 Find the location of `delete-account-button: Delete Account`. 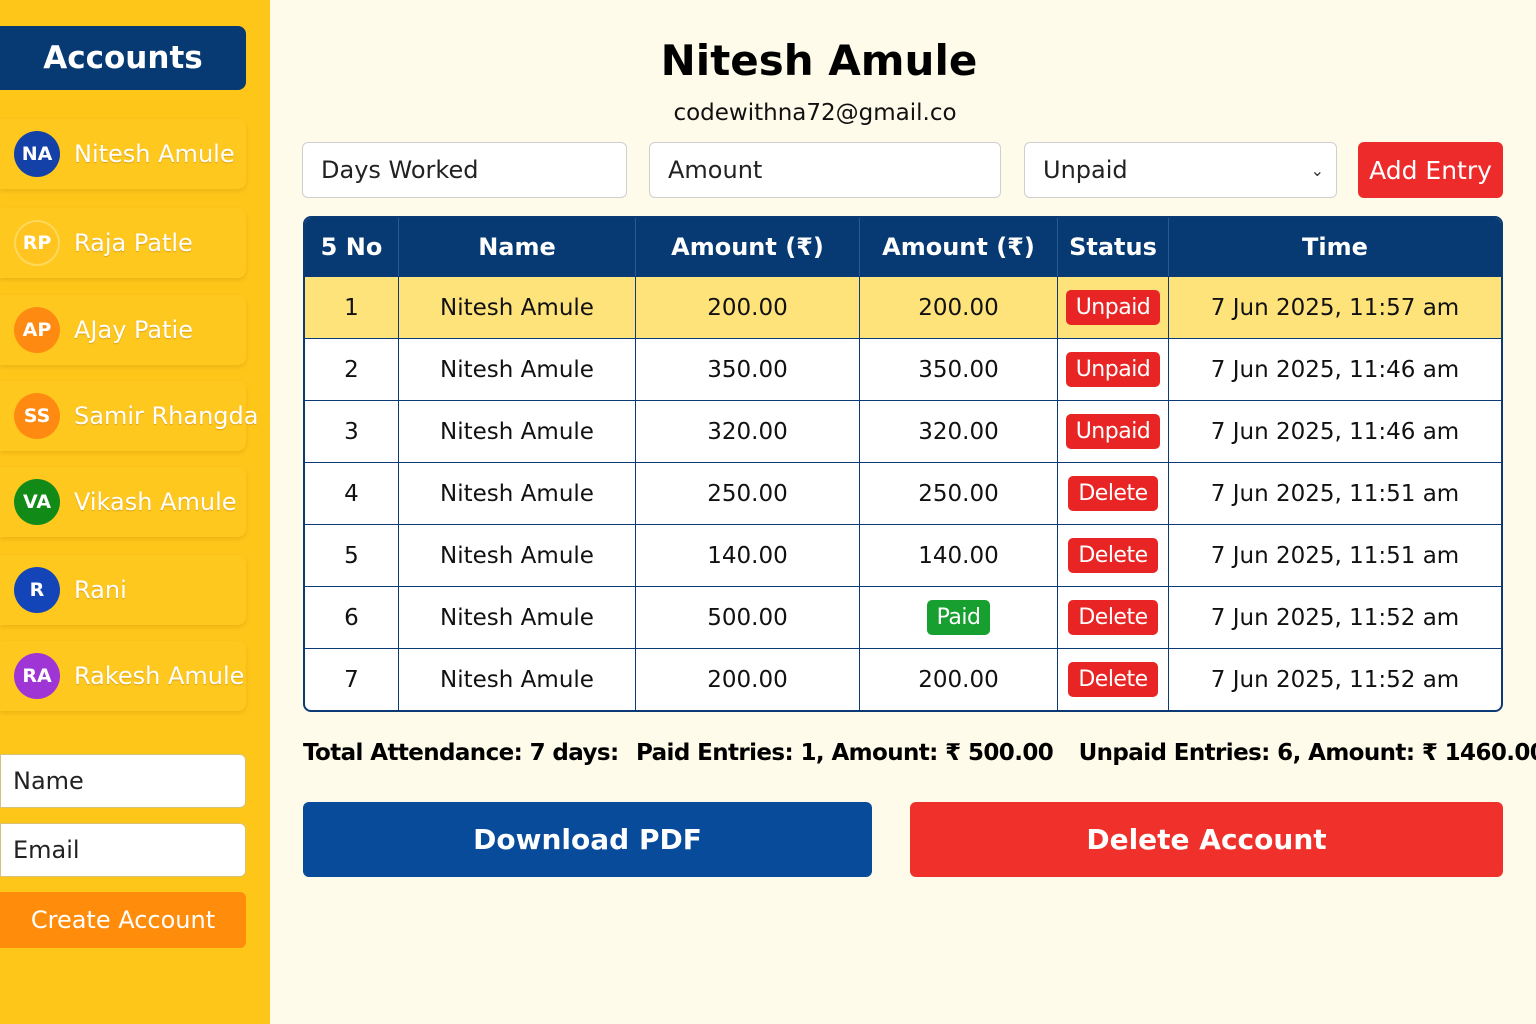

delete-account-button: Delete Account is located at coordinates (1206, 839).